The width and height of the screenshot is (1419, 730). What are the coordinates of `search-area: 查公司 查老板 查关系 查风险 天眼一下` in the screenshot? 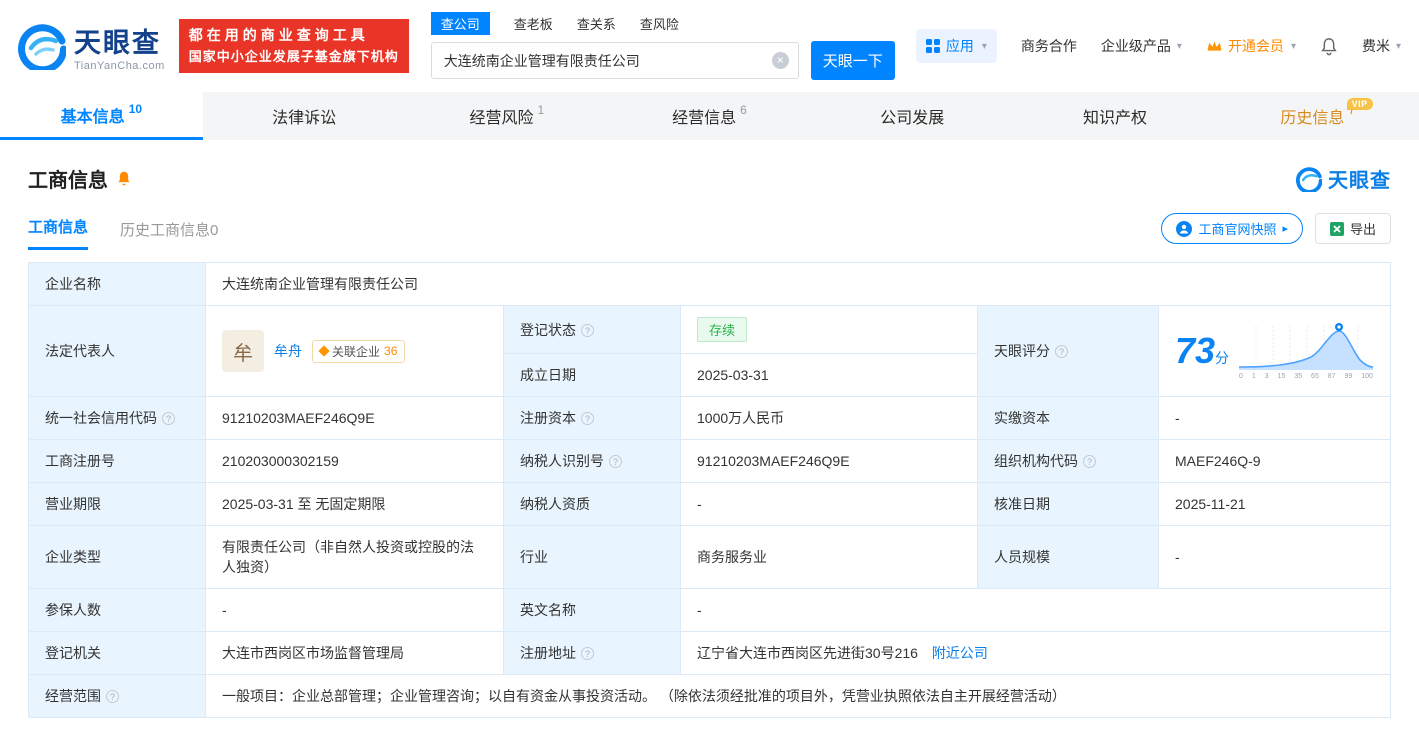 It's located at (662, 46).